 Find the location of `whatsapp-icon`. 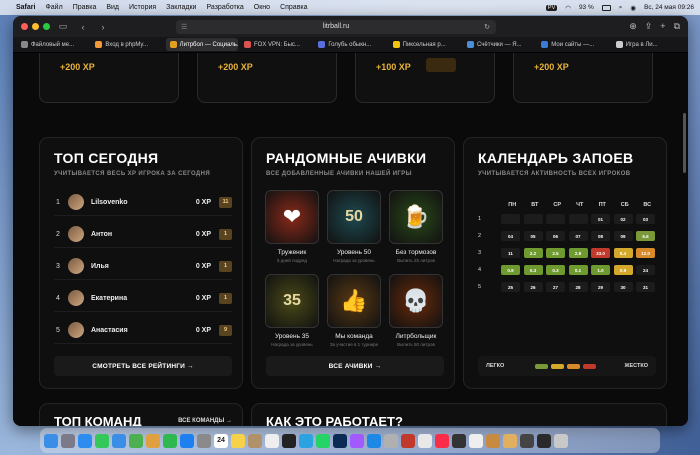

whatsapp-icon is located at coordinates (323, 440).